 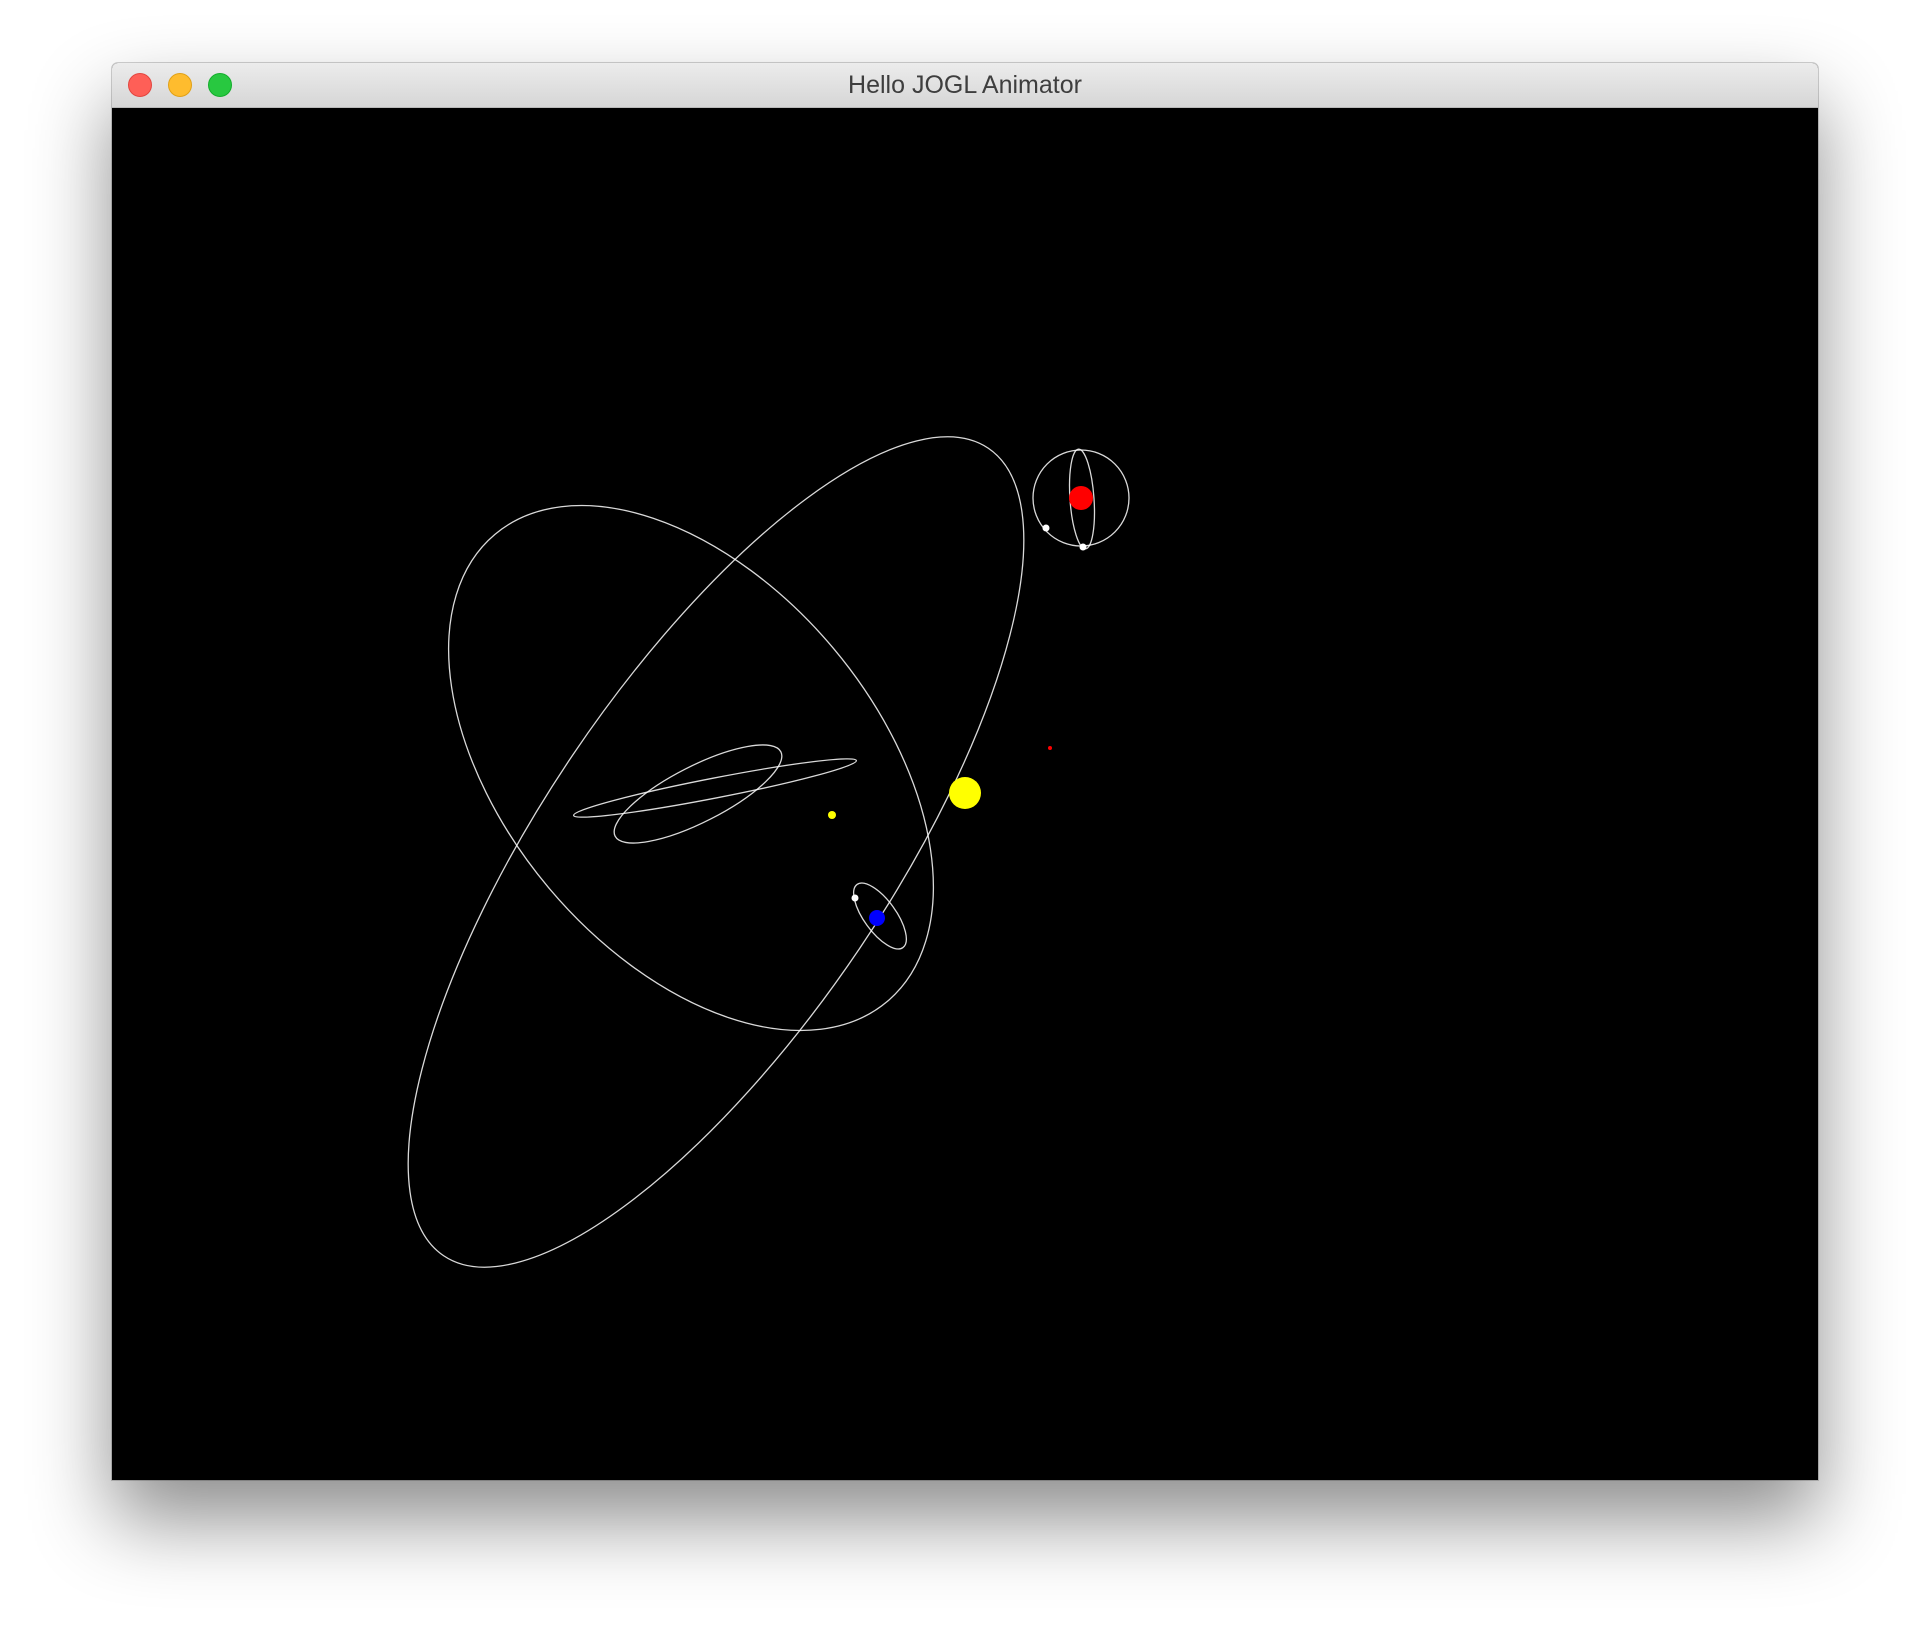 I want to click on sun-body, so click(x=965, y=793).